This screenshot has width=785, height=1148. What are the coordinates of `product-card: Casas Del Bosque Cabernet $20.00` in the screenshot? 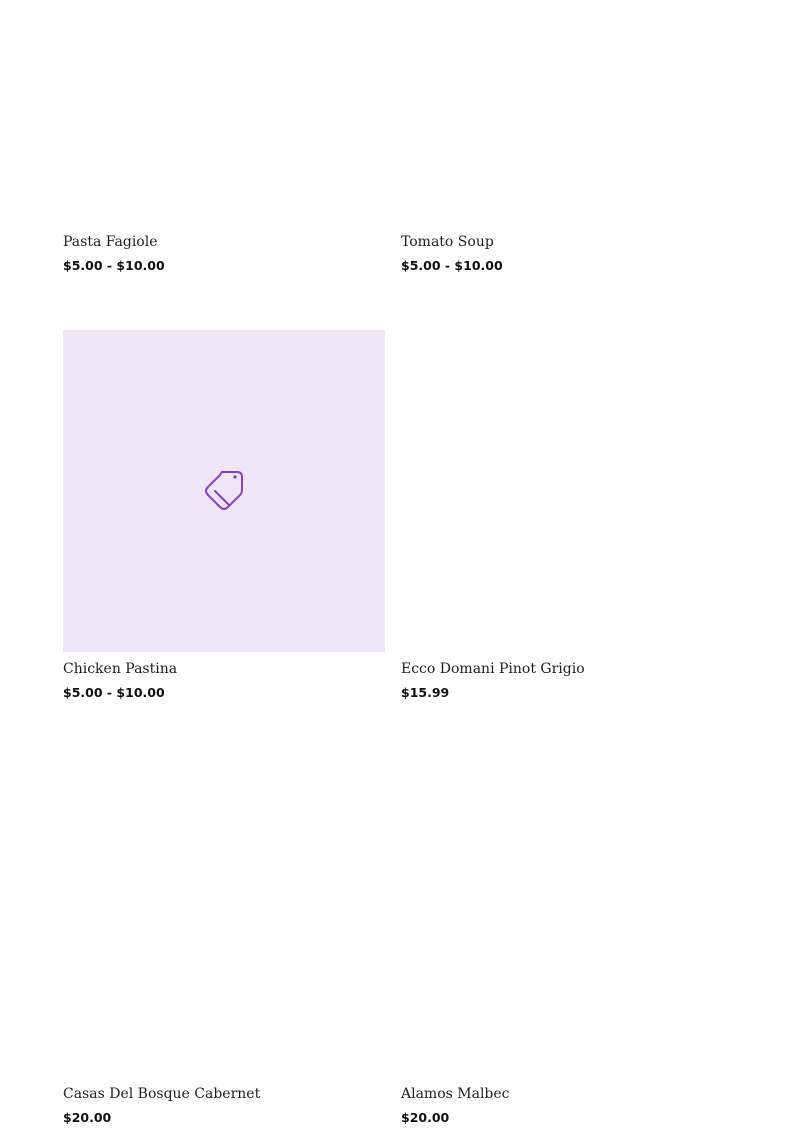 It's located at (224, 941).